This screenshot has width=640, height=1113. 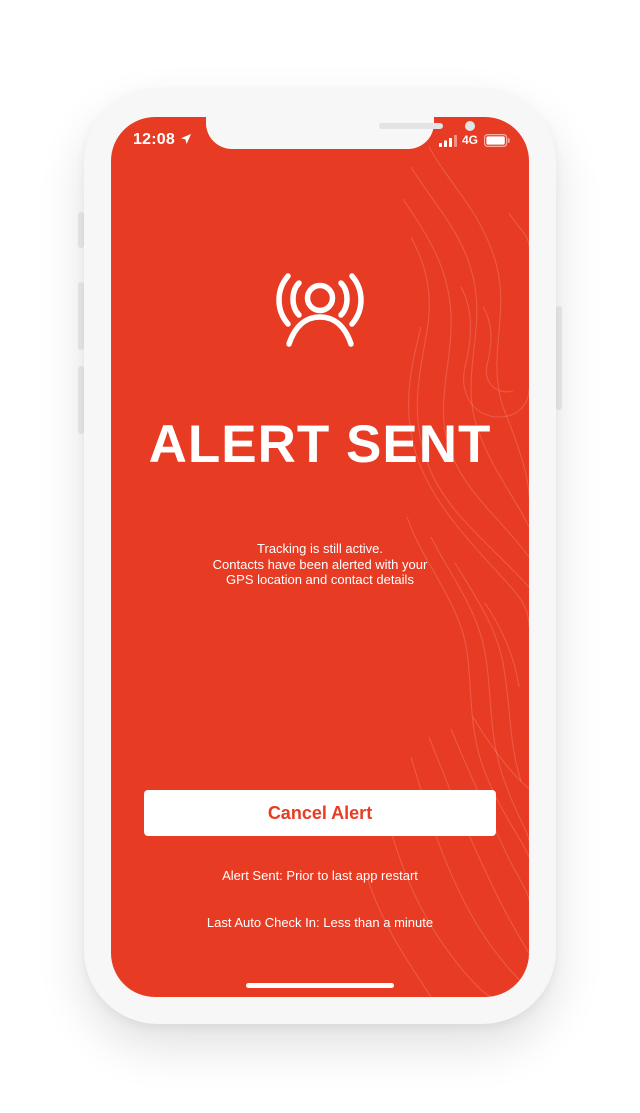 What do you see at coordinates (320, 985) in the screenshot?
I see `home-indicator` at bounding box center [320, 985].